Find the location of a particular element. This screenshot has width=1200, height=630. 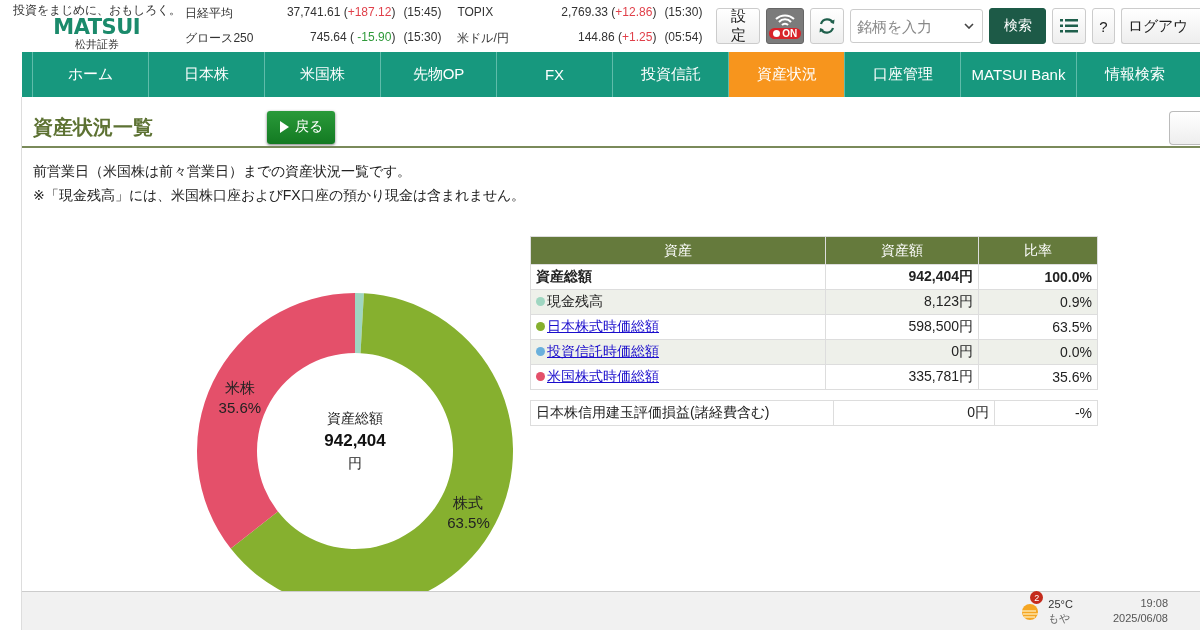

total-amount: 942,404 is located at coordinates (355, 440).